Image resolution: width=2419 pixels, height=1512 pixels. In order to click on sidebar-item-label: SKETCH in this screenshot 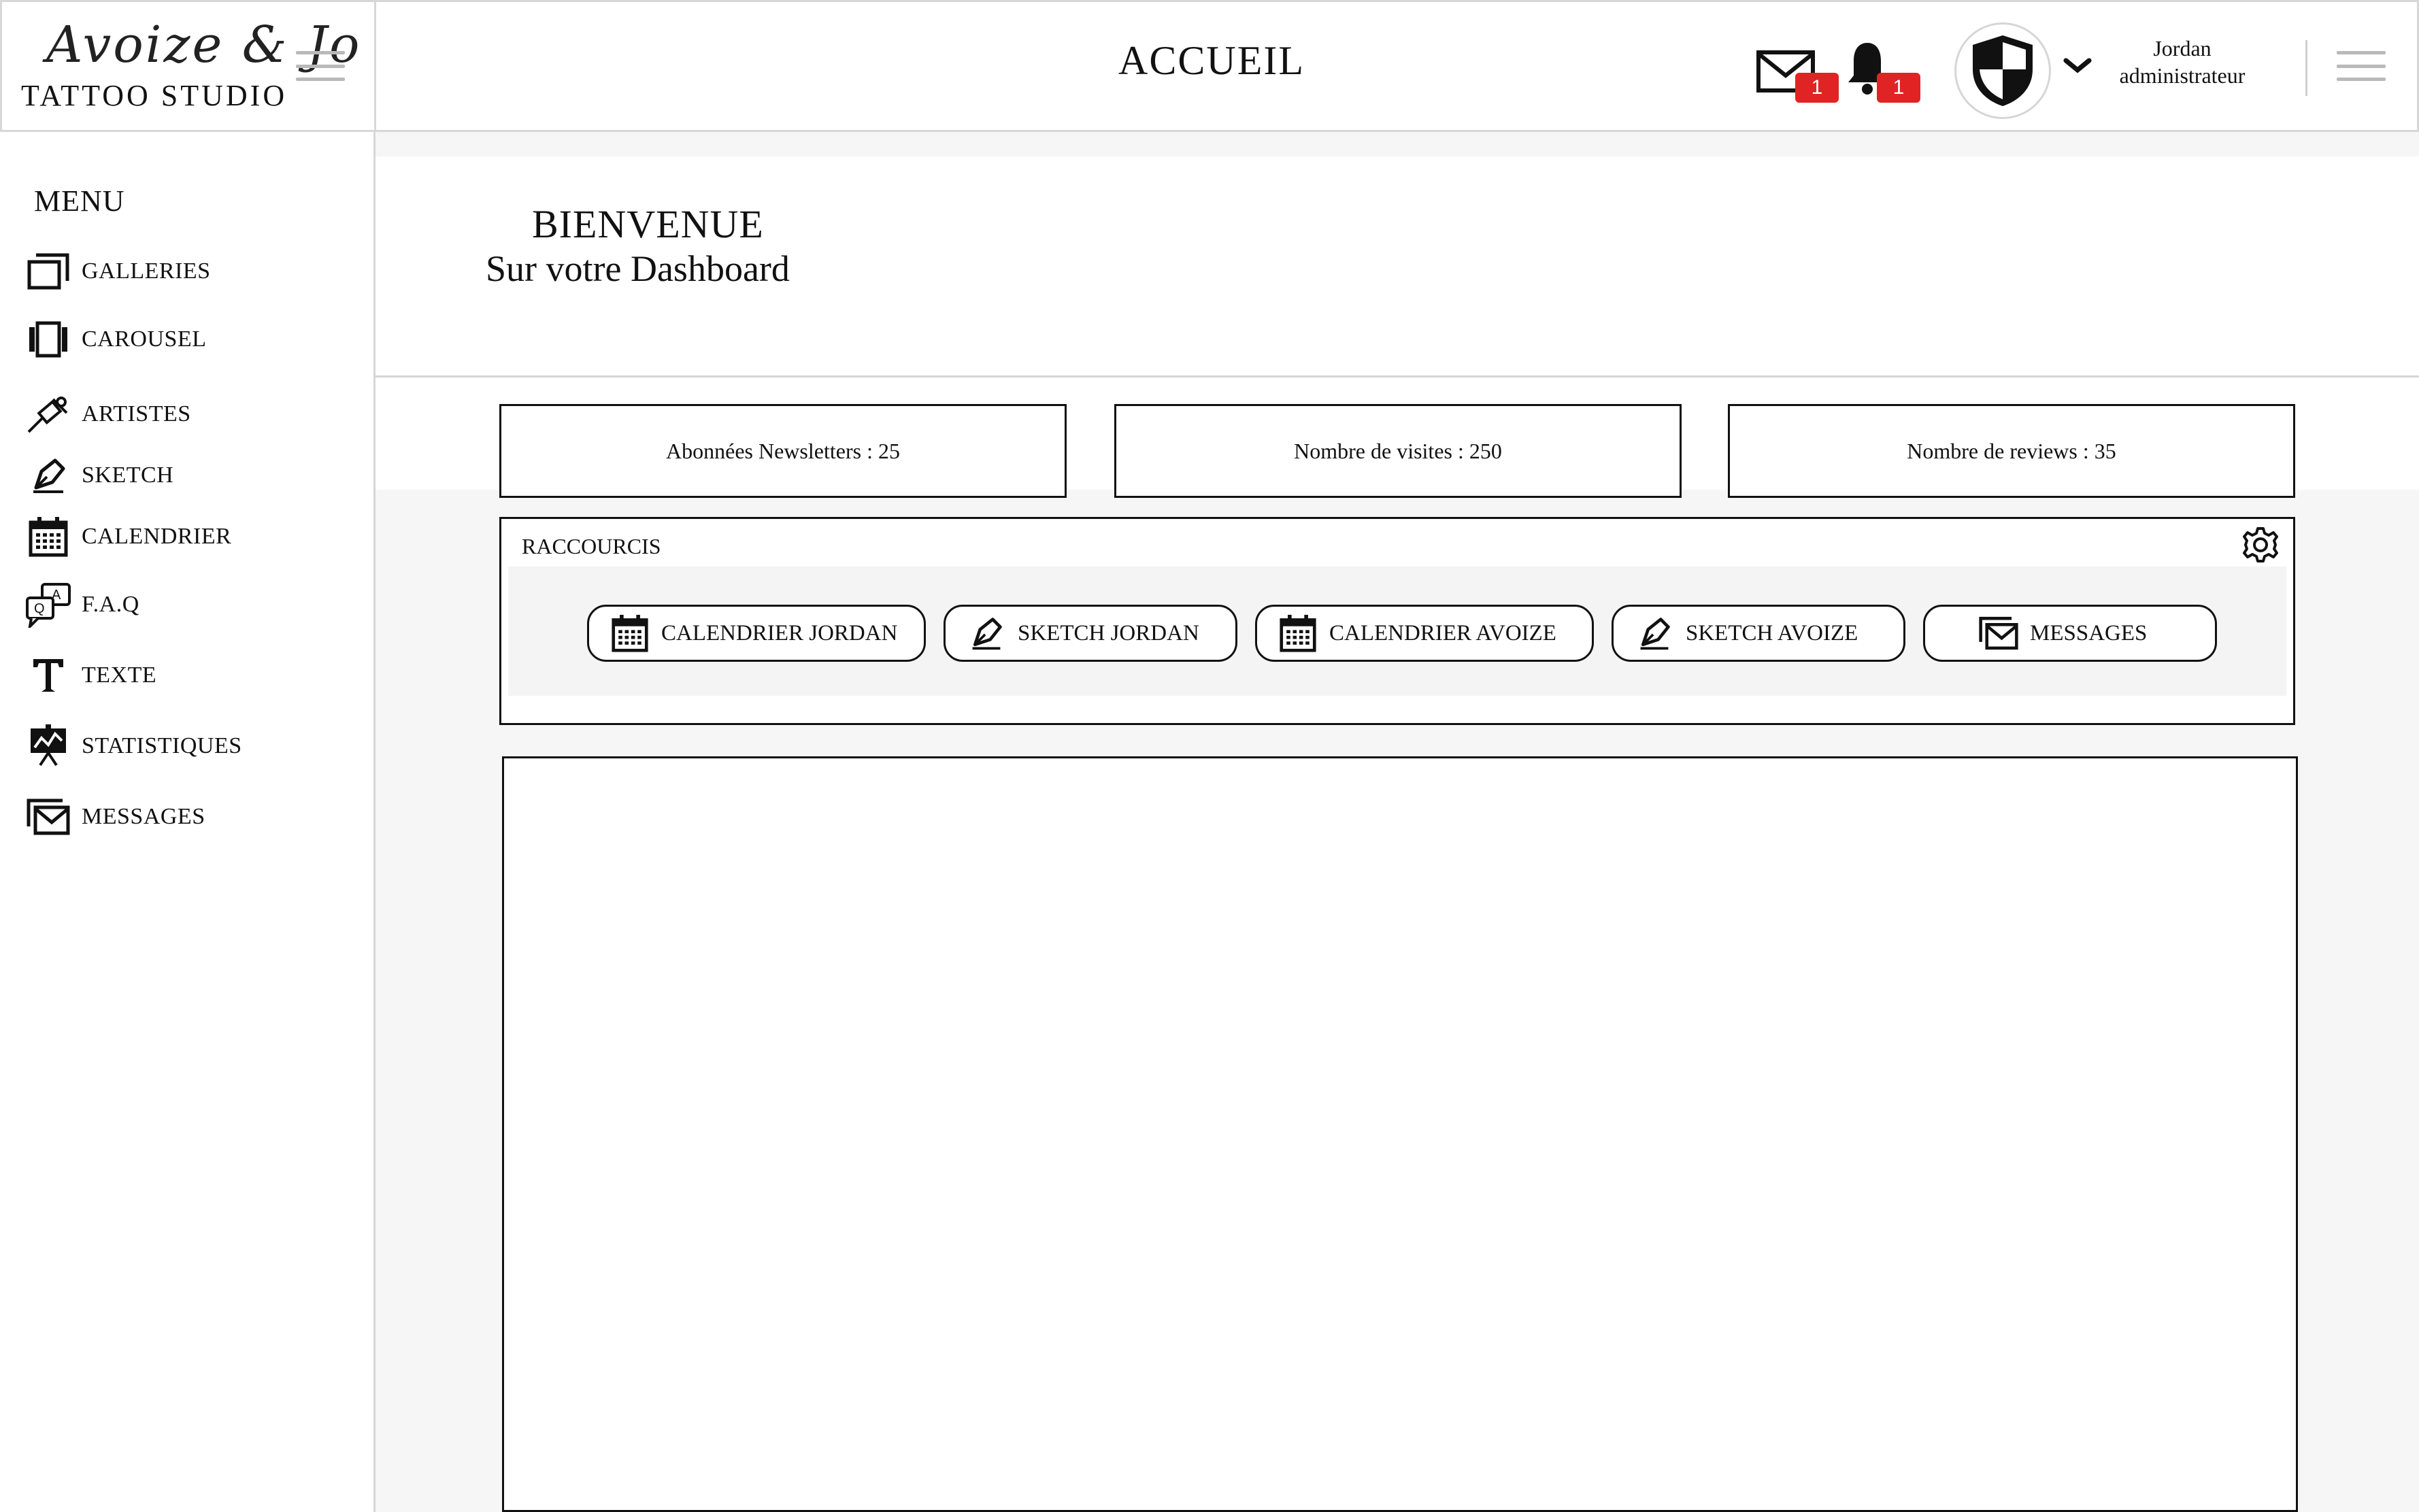, I will do `click(128, 475)`.